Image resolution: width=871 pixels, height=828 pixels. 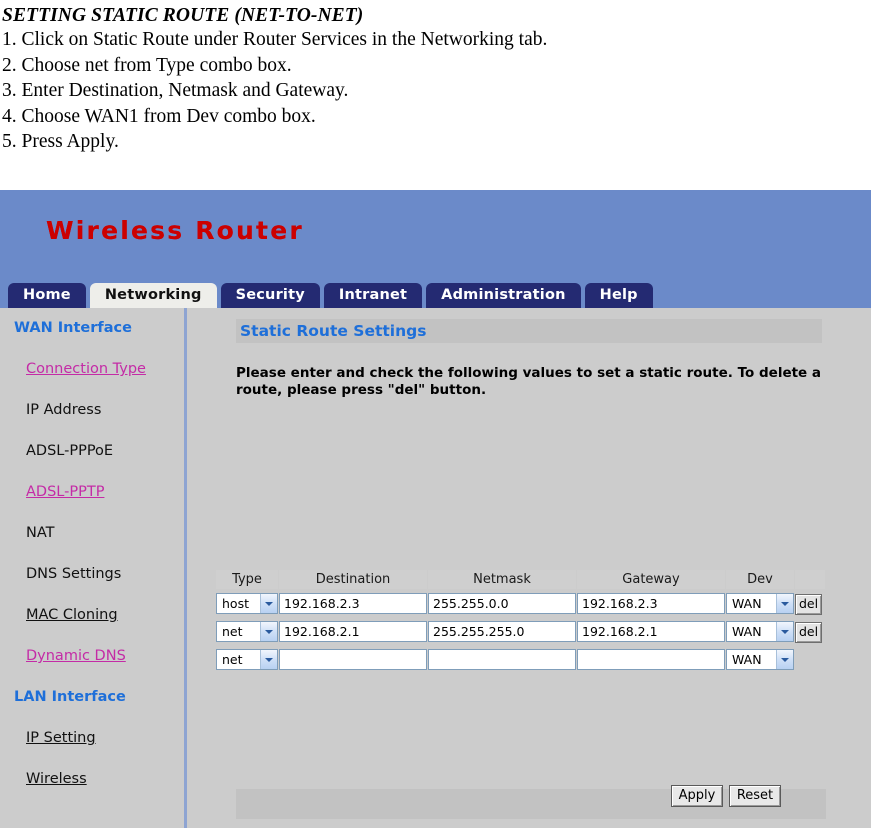 I want to click on sidebar-item-nat: NAT, so click(x=92, y=533).